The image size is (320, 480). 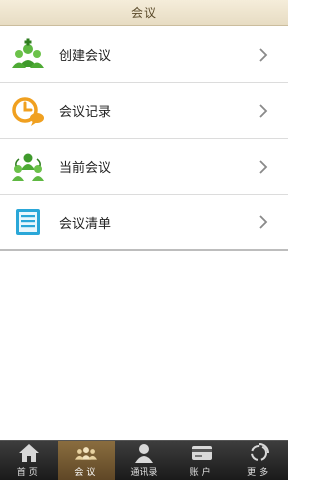 I want to click on tab-label: 账户, so click(x=201, y=473).